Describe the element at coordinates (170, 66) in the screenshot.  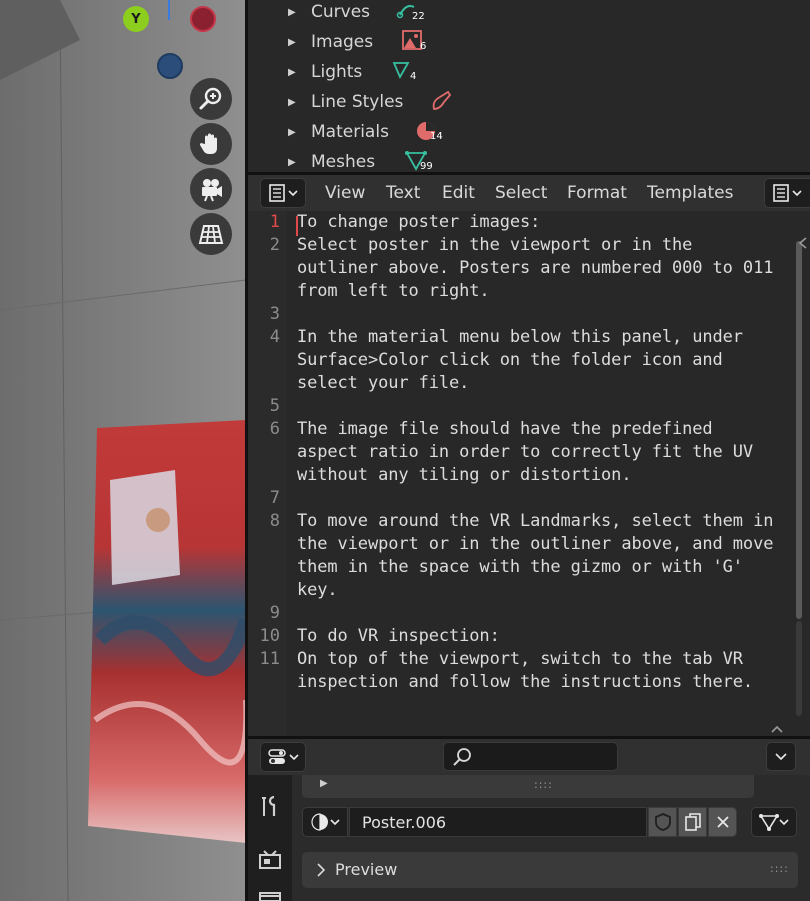
I see `gizmo-negative-z-axis` at that location.